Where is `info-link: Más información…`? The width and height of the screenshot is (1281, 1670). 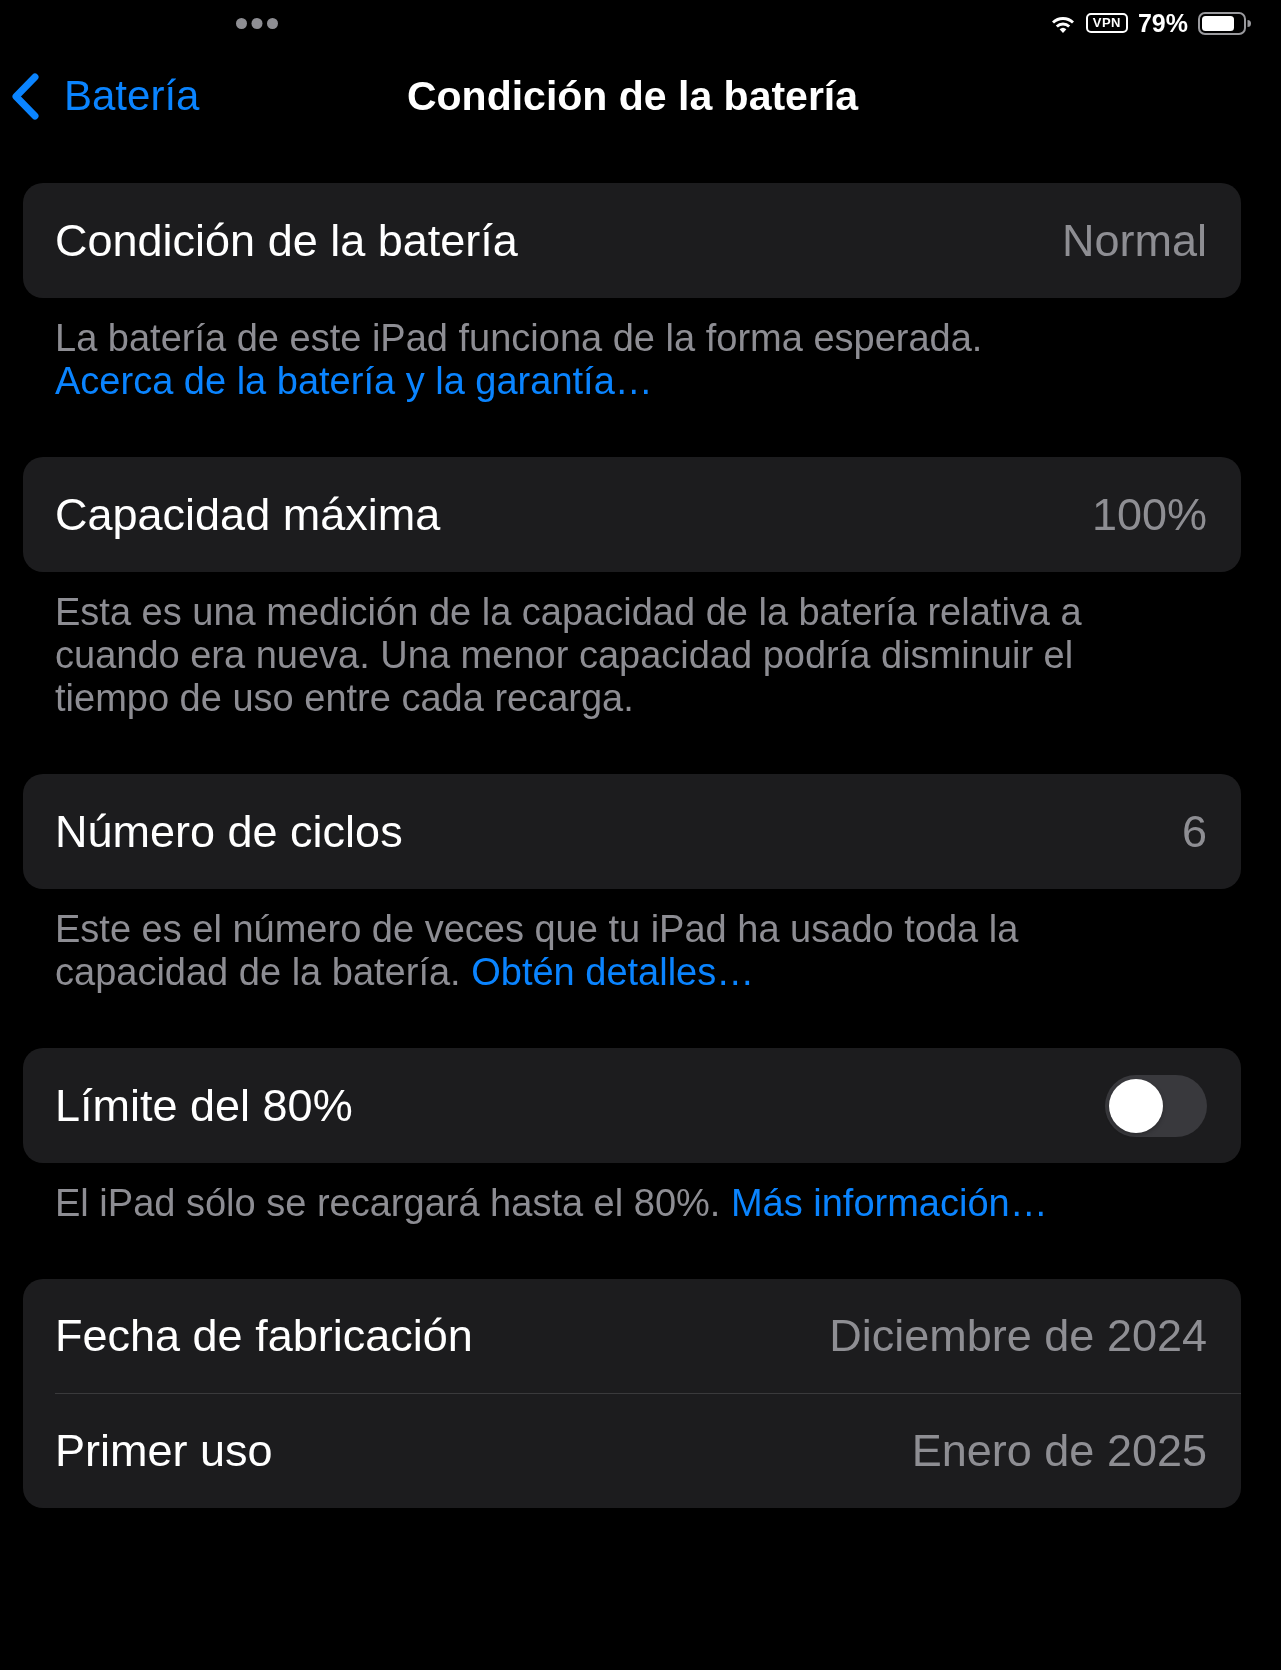
info-link: Más información… is located at coordinates (889, 1203).